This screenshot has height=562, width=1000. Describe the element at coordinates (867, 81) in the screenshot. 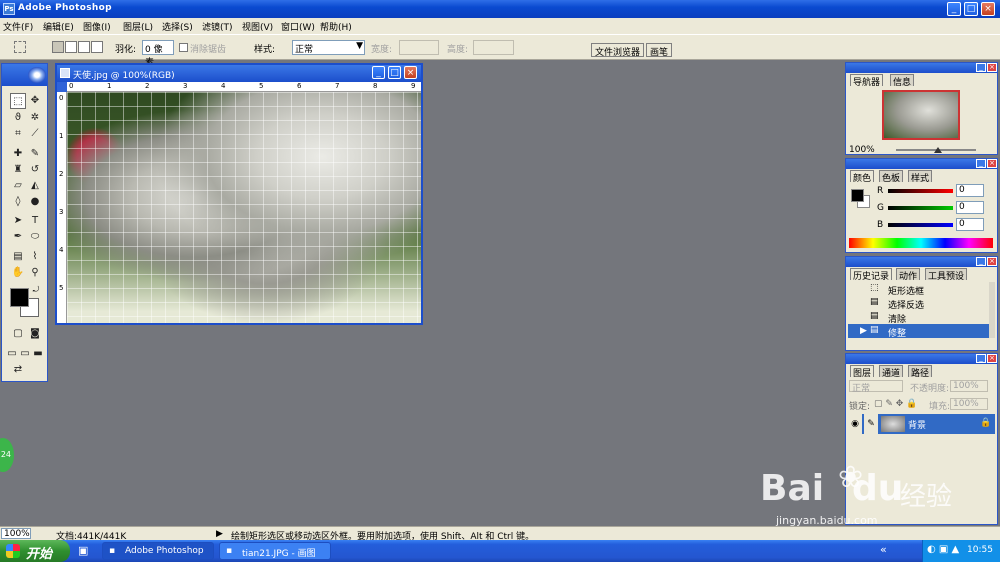

I see `tab-navigator: 导航器` at that location.